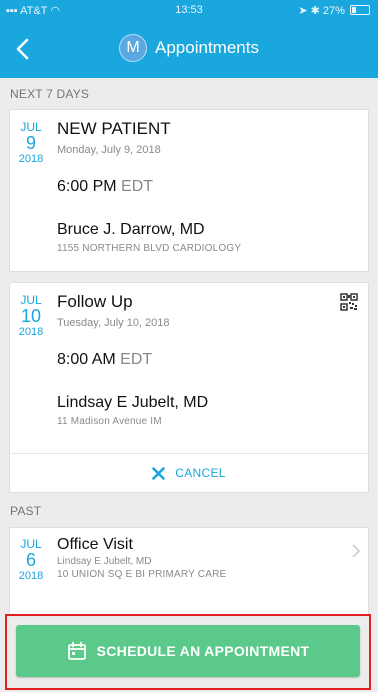  Describe the element at coordinates (142, 574) in the screenshot. I see `clinic-location: 10 UNION SQ E BI PRIMARY CARE` at that location.